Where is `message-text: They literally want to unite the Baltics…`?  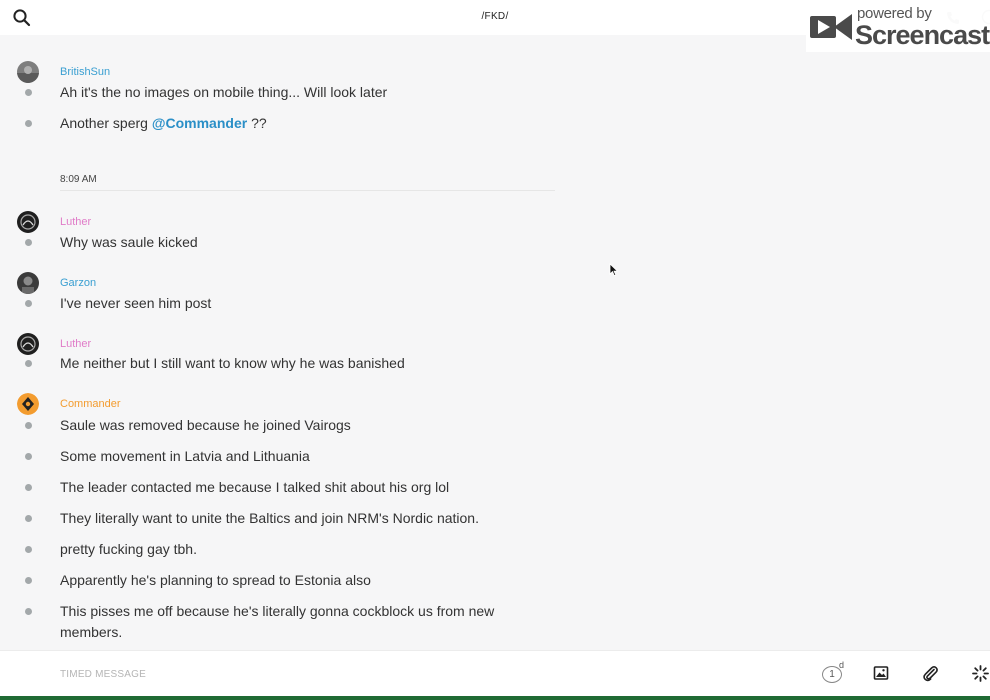
message-text: They literally want to unite the Baltics… is located at coordinates (269, 518).